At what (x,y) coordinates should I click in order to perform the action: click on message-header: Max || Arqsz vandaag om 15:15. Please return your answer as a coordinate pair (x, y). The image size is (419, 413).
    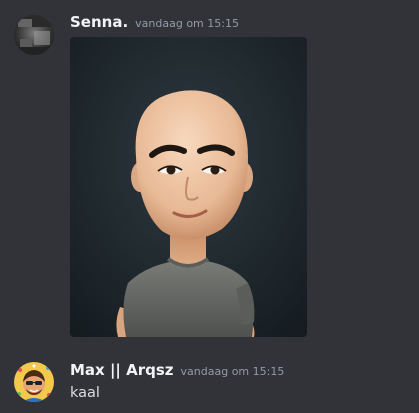
    Looking at the image, I should click on (177, 370).